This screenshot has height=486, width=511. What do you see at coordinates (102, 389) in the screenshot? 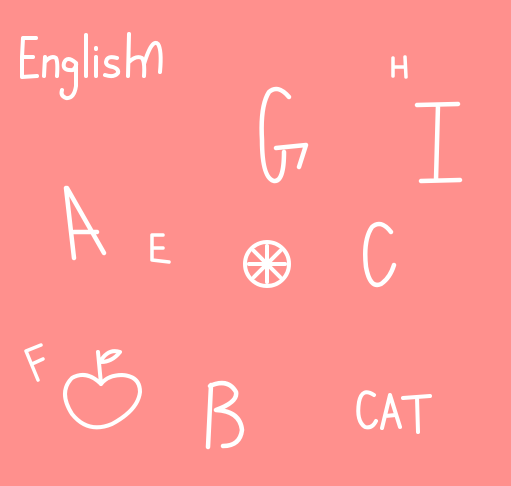
I see `apple-drawing` at bounding box center [102, 389].